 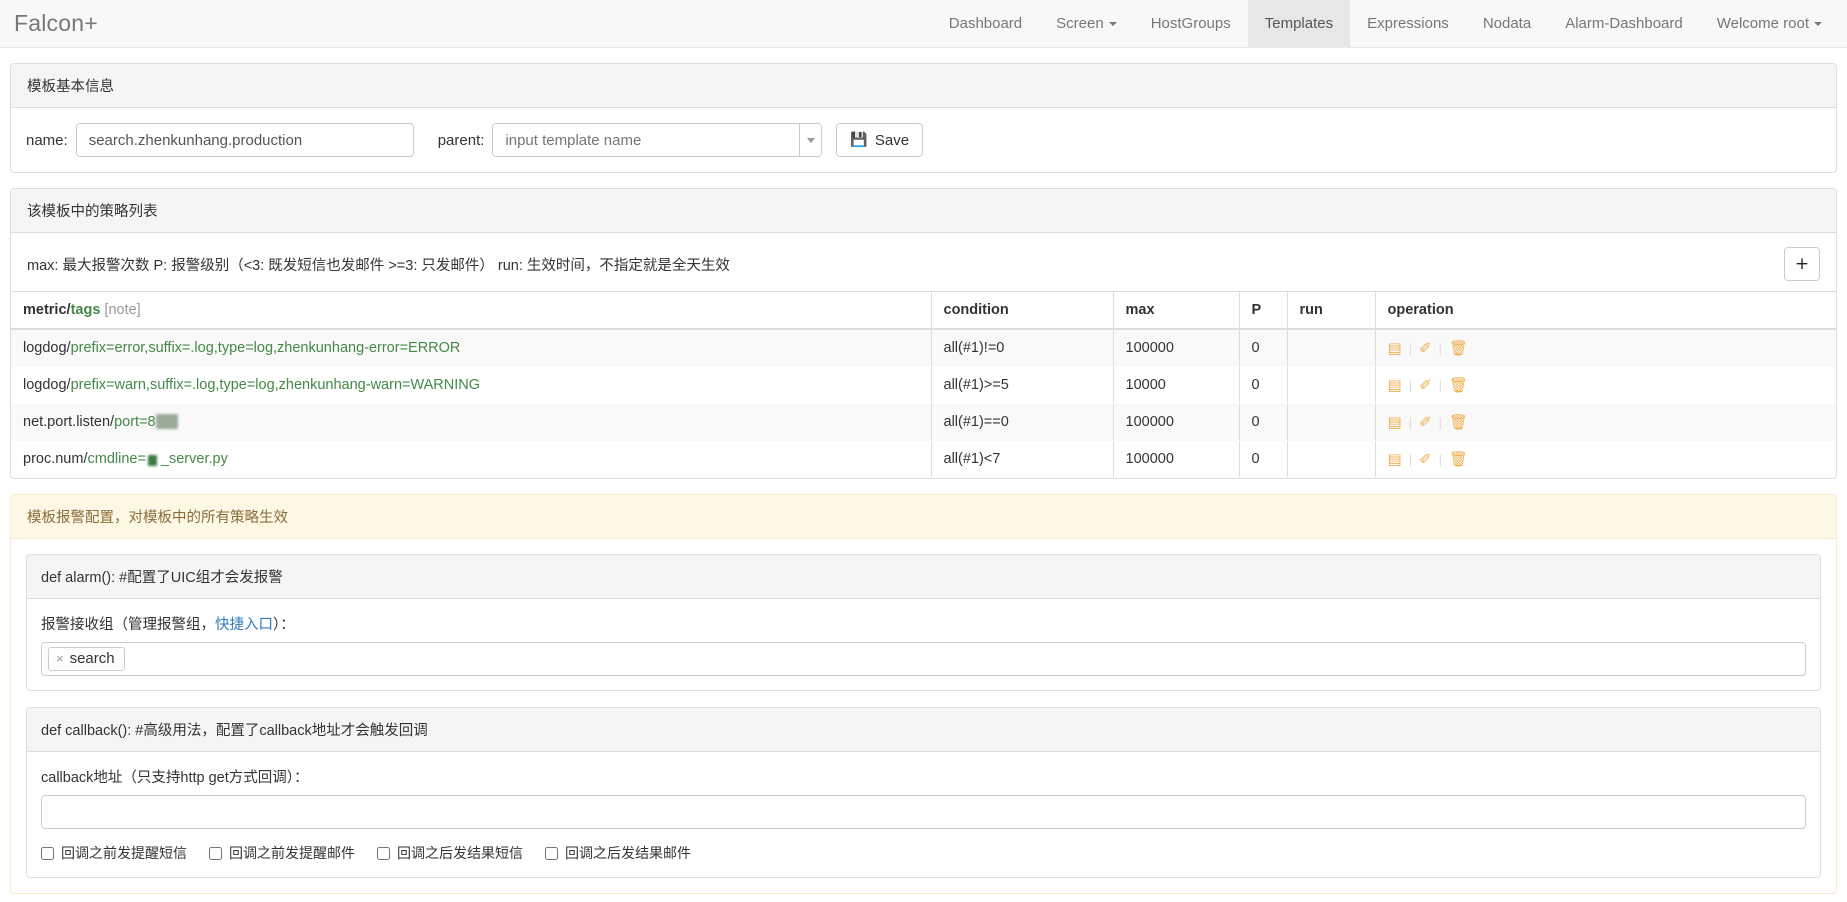 What do you see at coordinates (135, 422) in the screenshot?
I see `tags-text: port=8` at bounding box center [135, 422].